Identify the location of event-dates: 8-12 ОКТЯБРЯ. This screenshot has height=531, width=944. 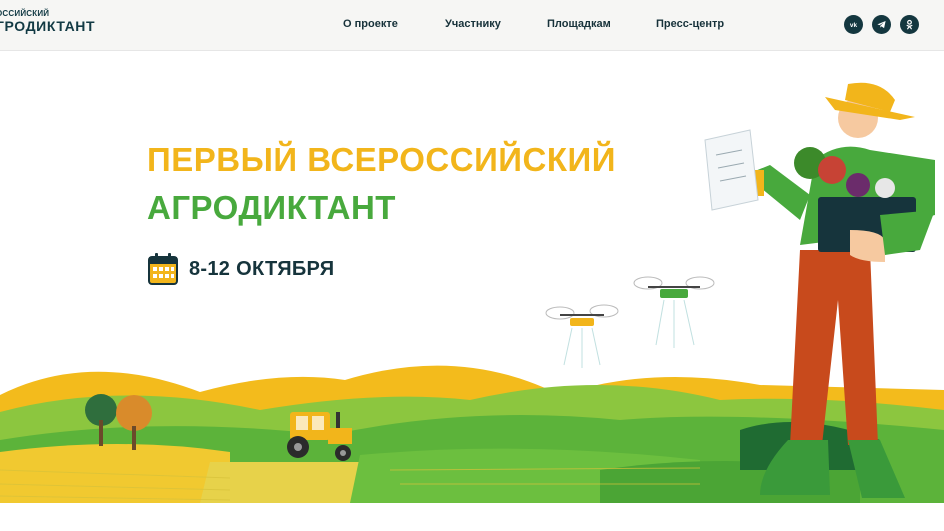
(240, 269).